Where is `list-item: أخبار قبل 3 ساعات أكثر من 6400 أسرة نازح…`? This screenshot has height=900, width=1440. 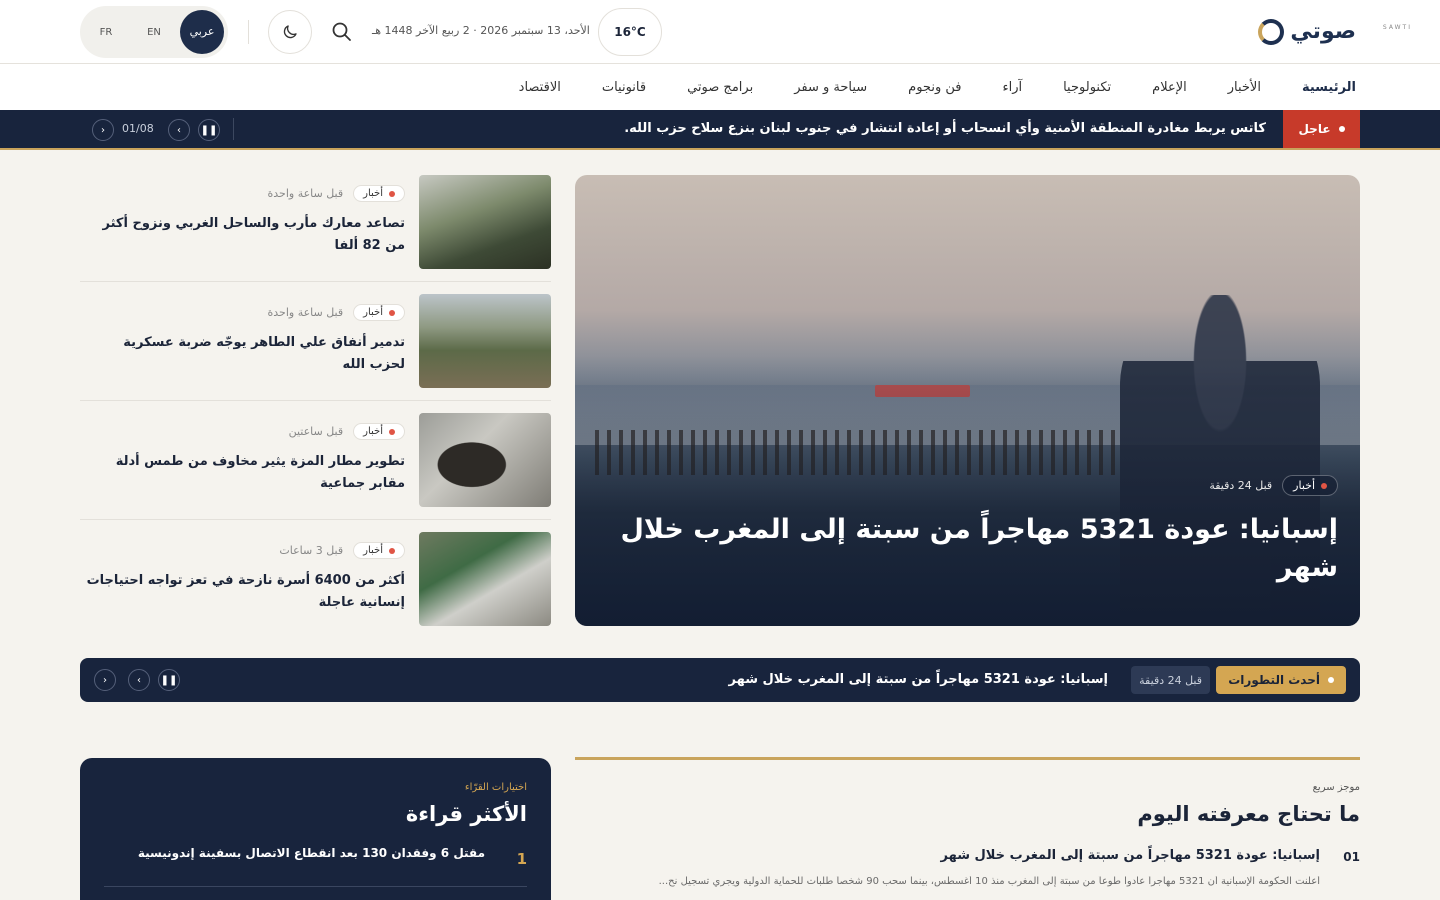 list-item: أخبار قبل 3 ساعات أكثر من 6400 أسرة نازح… is located at coordinates (315, 579).